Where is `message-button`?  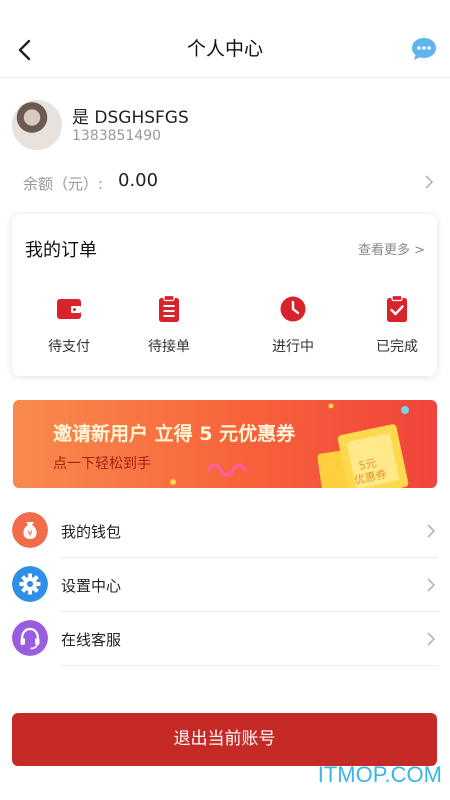
message-button is located at coordinates (424, 49).